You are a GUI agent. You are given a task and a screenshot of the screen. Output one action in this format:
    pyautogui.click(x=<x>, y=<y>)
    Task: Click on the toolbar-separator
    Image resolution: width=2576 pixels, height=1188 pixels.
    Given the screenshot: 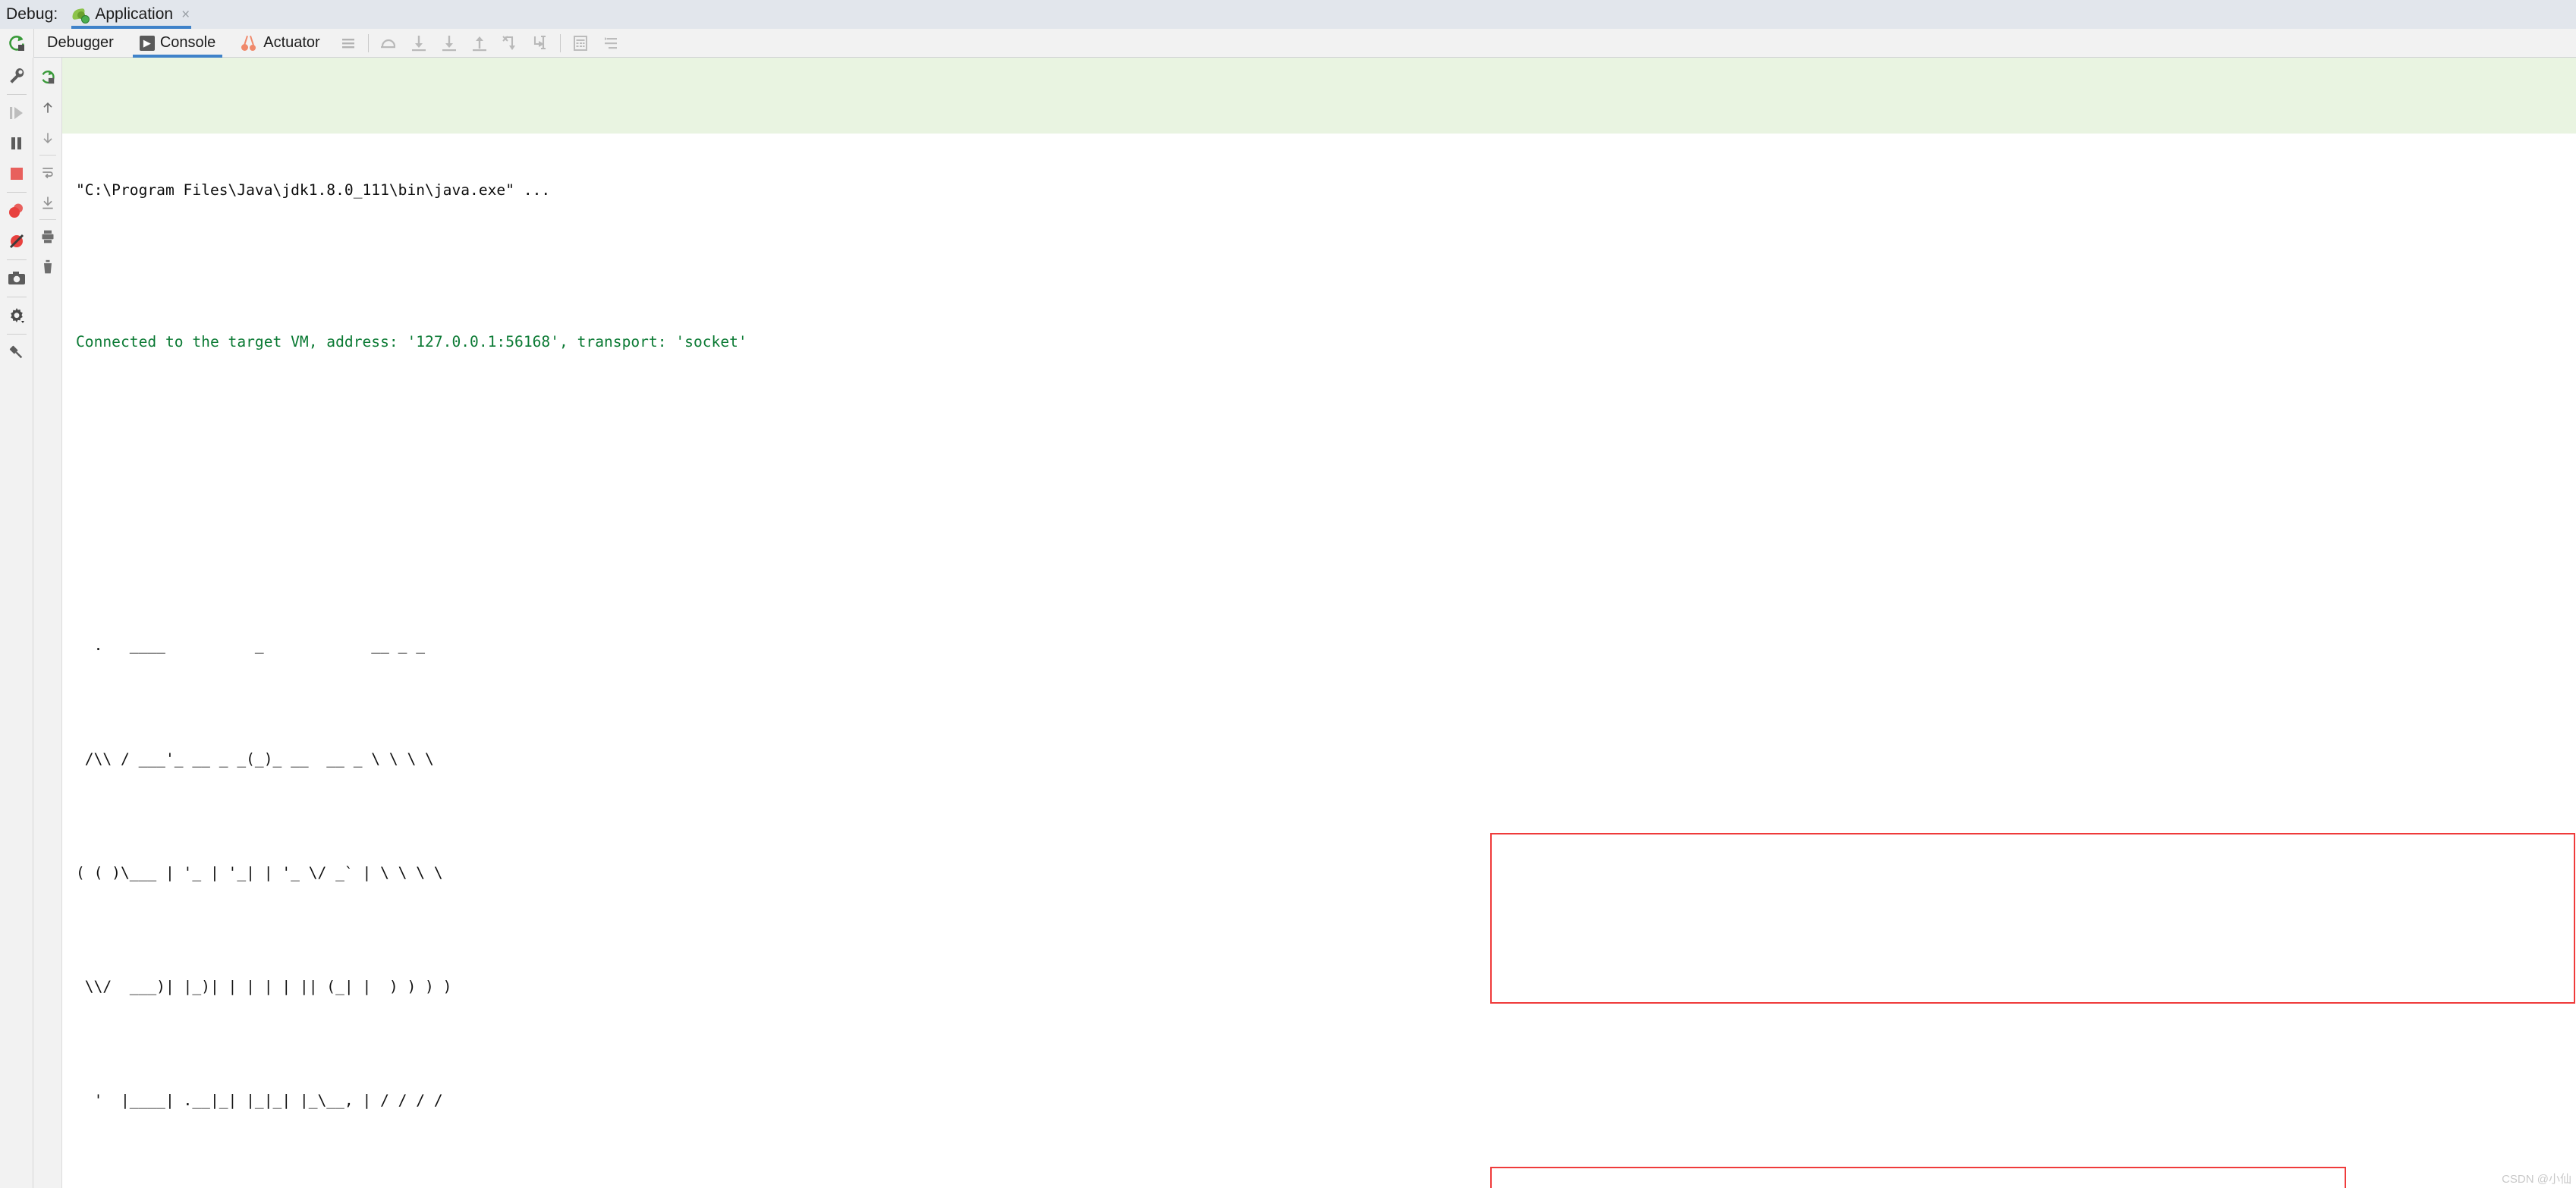 What is the action you would take?
    pyautogui.click(x=368, y=42)
    